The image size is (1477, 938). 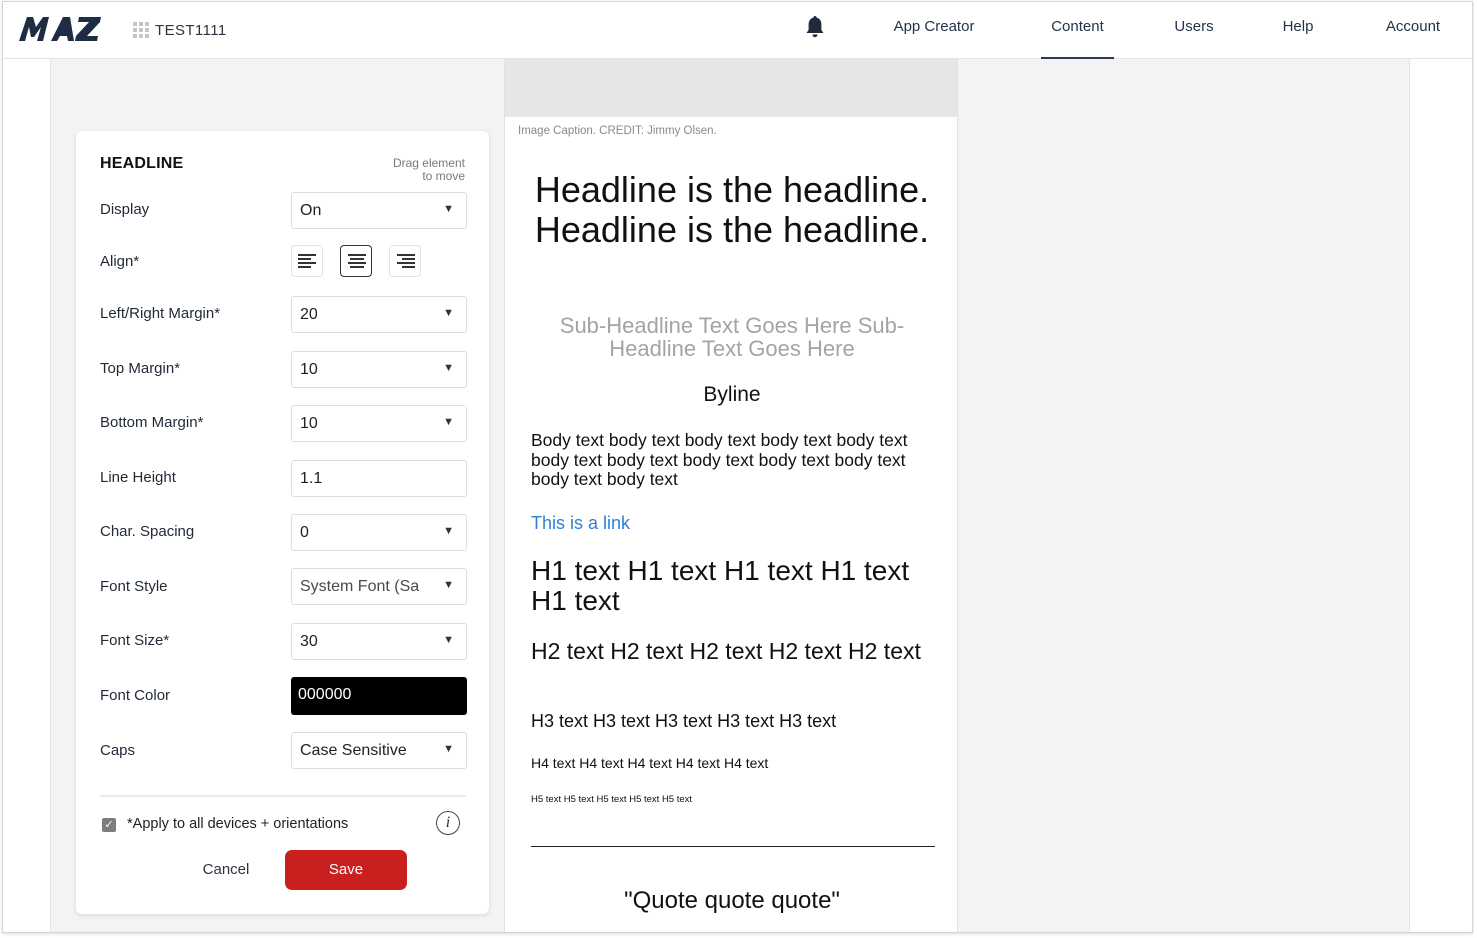 What do you see at coordinates (580, 523) in the screenshot?
I see `preview-link: This is a link` at bounding box center [580, 523].